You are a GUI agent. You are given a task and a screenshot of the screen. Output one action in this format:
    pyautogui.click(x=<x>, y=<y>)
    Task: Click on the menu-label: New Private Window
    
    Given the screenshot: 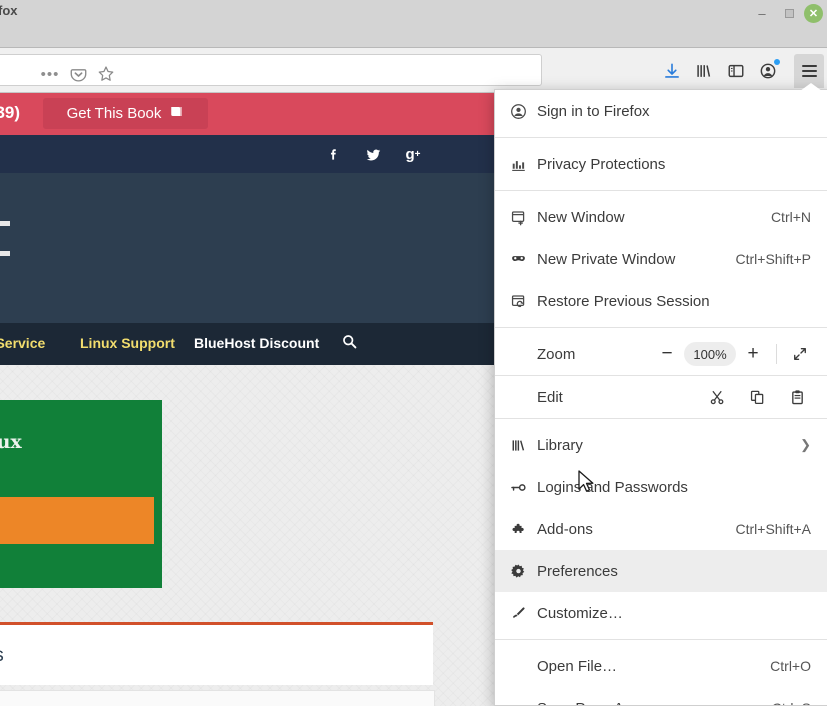 What is the action you would take?
    pyautogui.click(x=606, y=259)
    